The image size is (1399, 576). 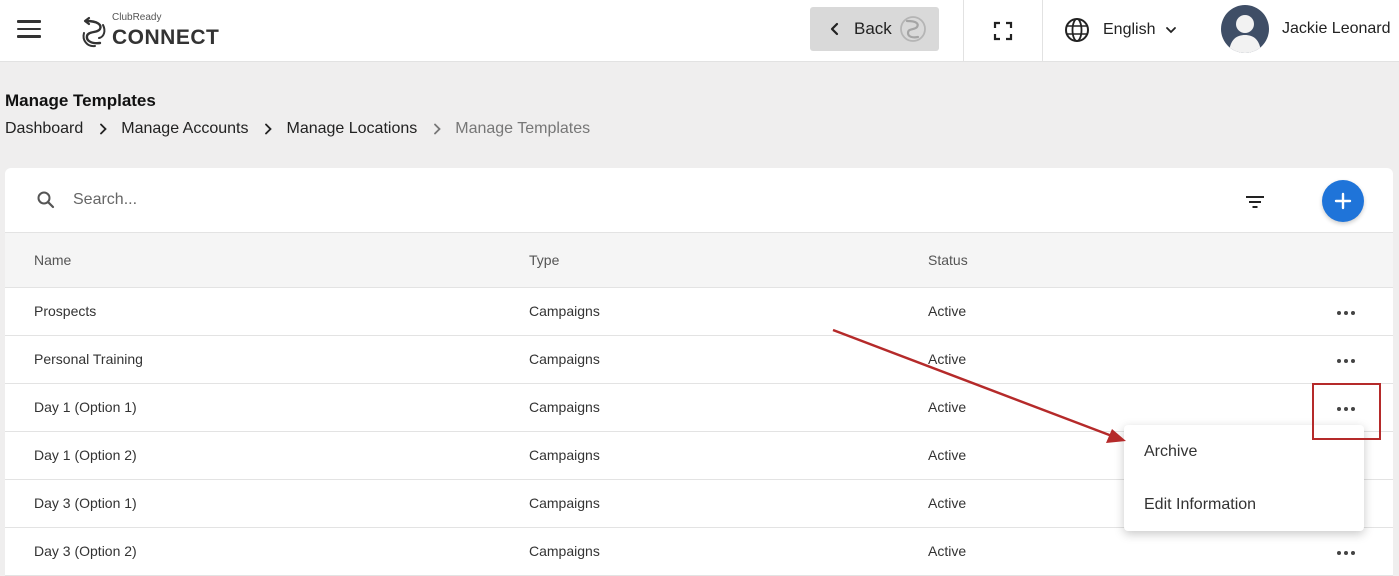 What do you see at coordinates (1245, 34) in the screenshot?
I see `user-avatar-icon` at bounding box center [1245, 34].